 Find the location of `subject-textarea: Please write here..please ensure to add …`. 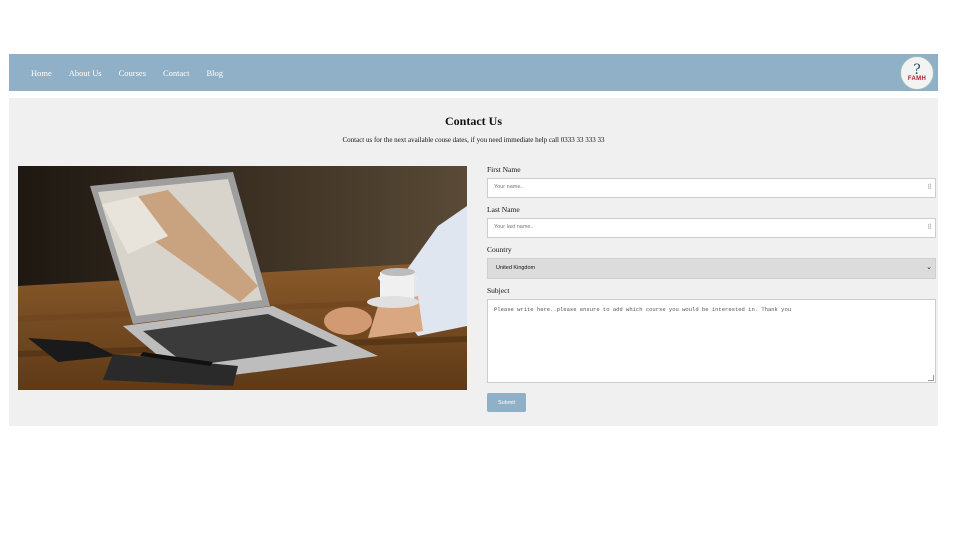

subject-textarea: Please write here..please ensure to add … is located at coordinates (711, 341).